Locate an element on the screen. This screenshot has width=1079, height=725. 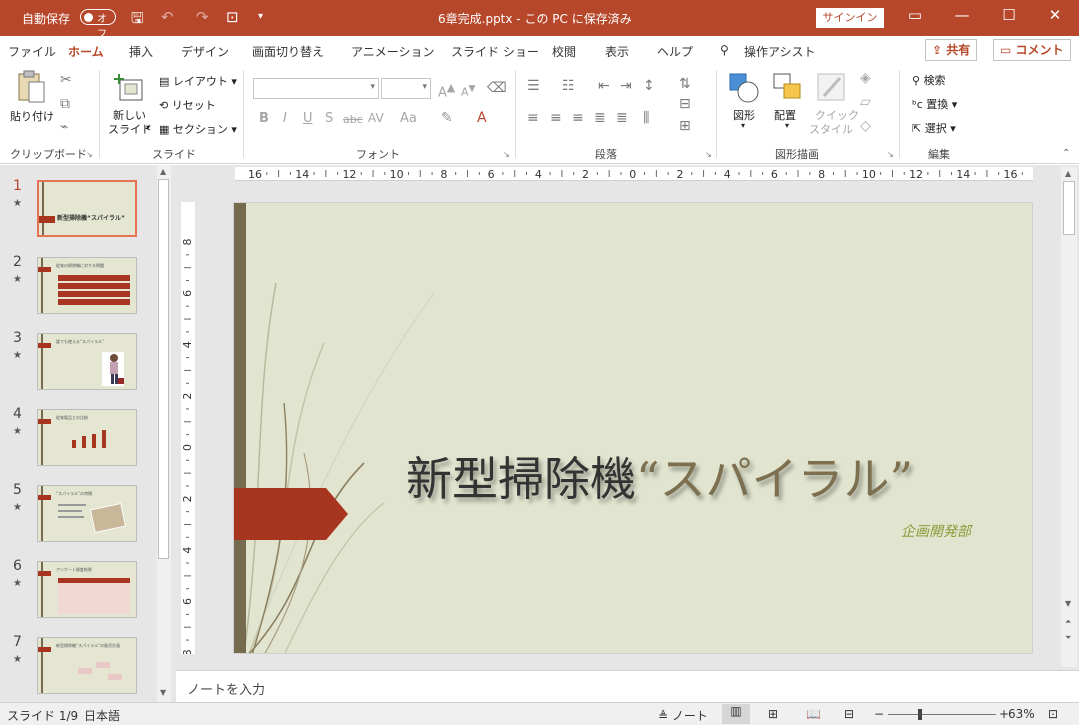
align-text-icon: ⊟ is located at coordinates (685, 104).